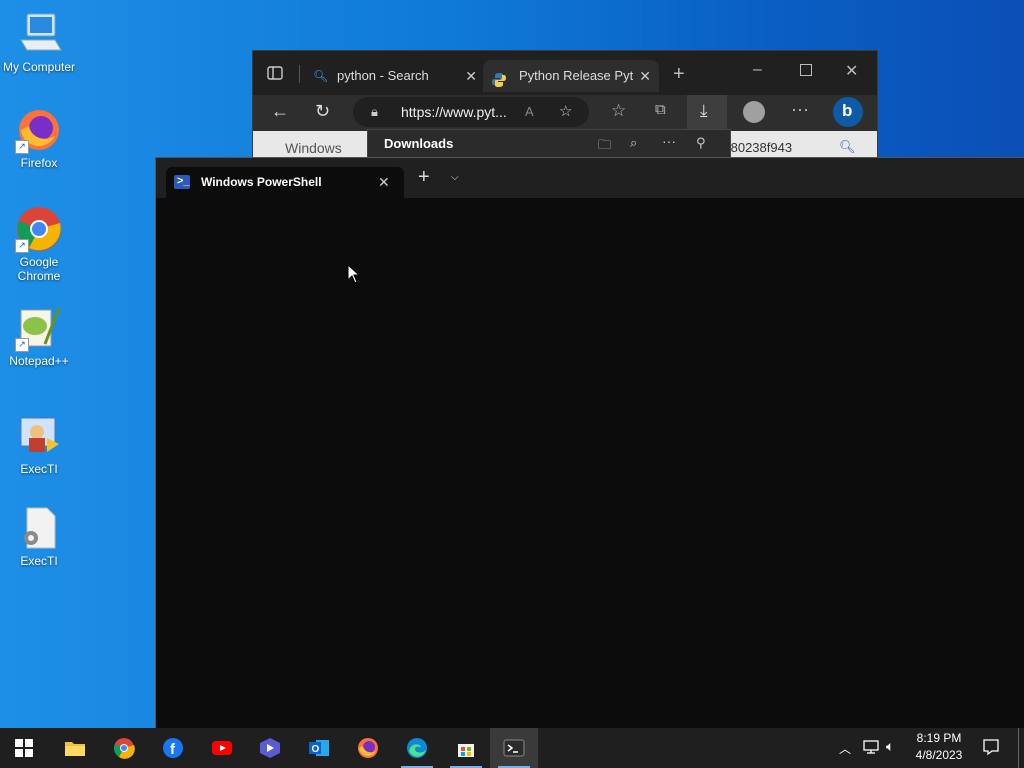 The width and height of the screenshot is (1024, 768). I want to click on python-icon, so click(499, 77).